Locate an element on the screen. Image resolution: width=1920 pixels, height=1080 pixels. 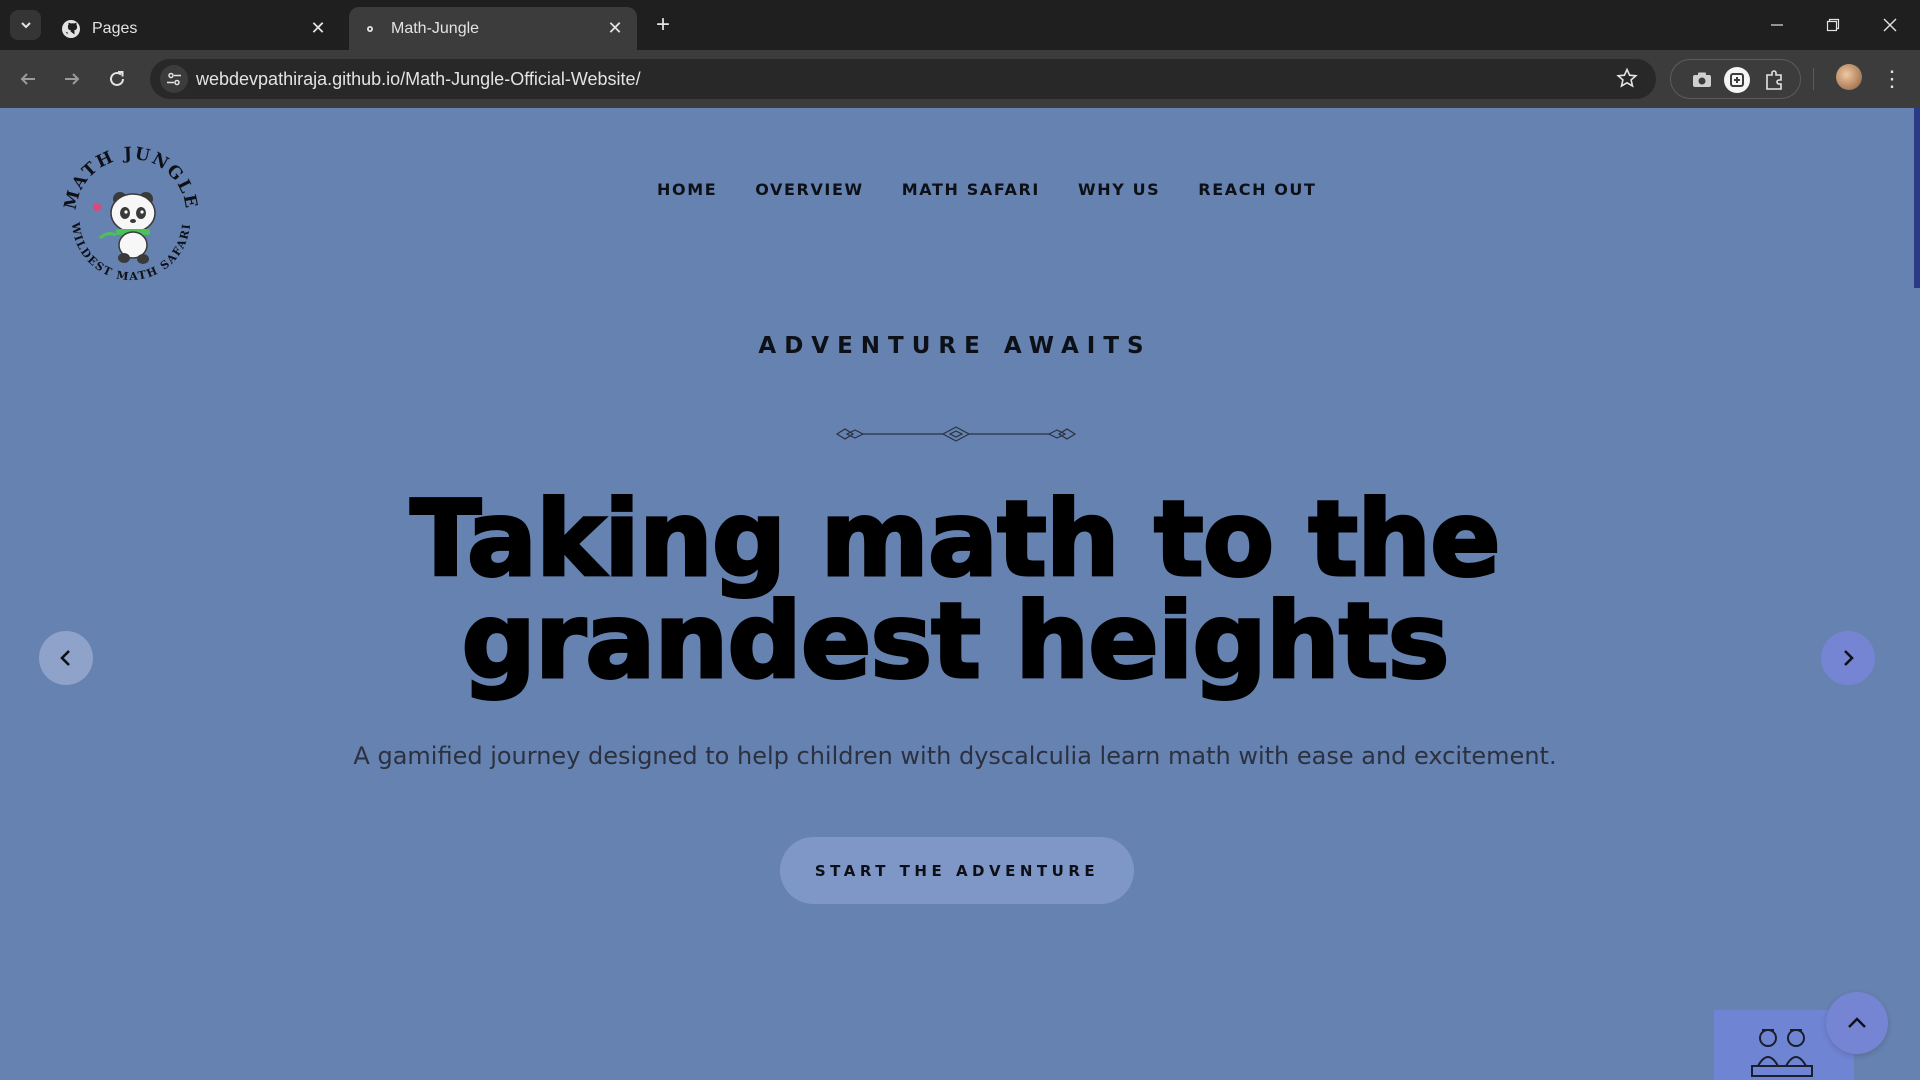
hero-headline-line-2: grandest heights is located at coordinates (955, 641).